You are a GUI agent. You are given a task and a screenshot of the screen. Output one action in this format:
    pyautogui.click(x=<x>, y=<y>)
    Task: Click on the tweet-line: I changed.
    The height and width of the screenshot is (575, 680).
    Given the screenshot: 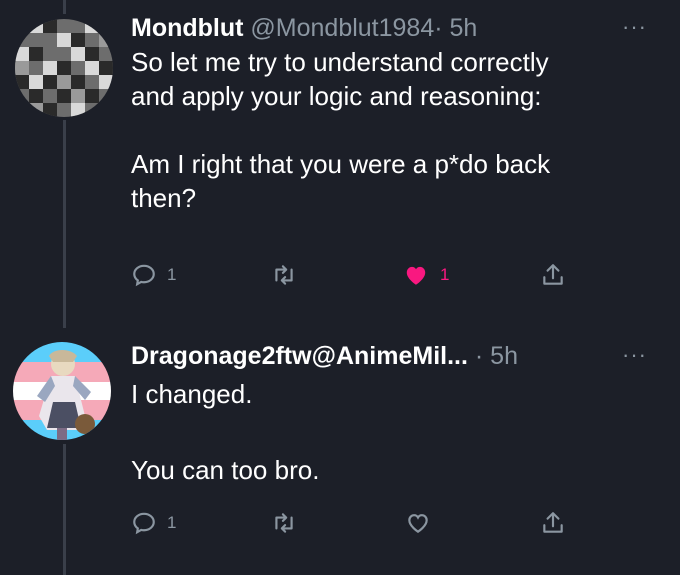 What is the action you would take?
    pyautogui.click(x=192, y=394)
    